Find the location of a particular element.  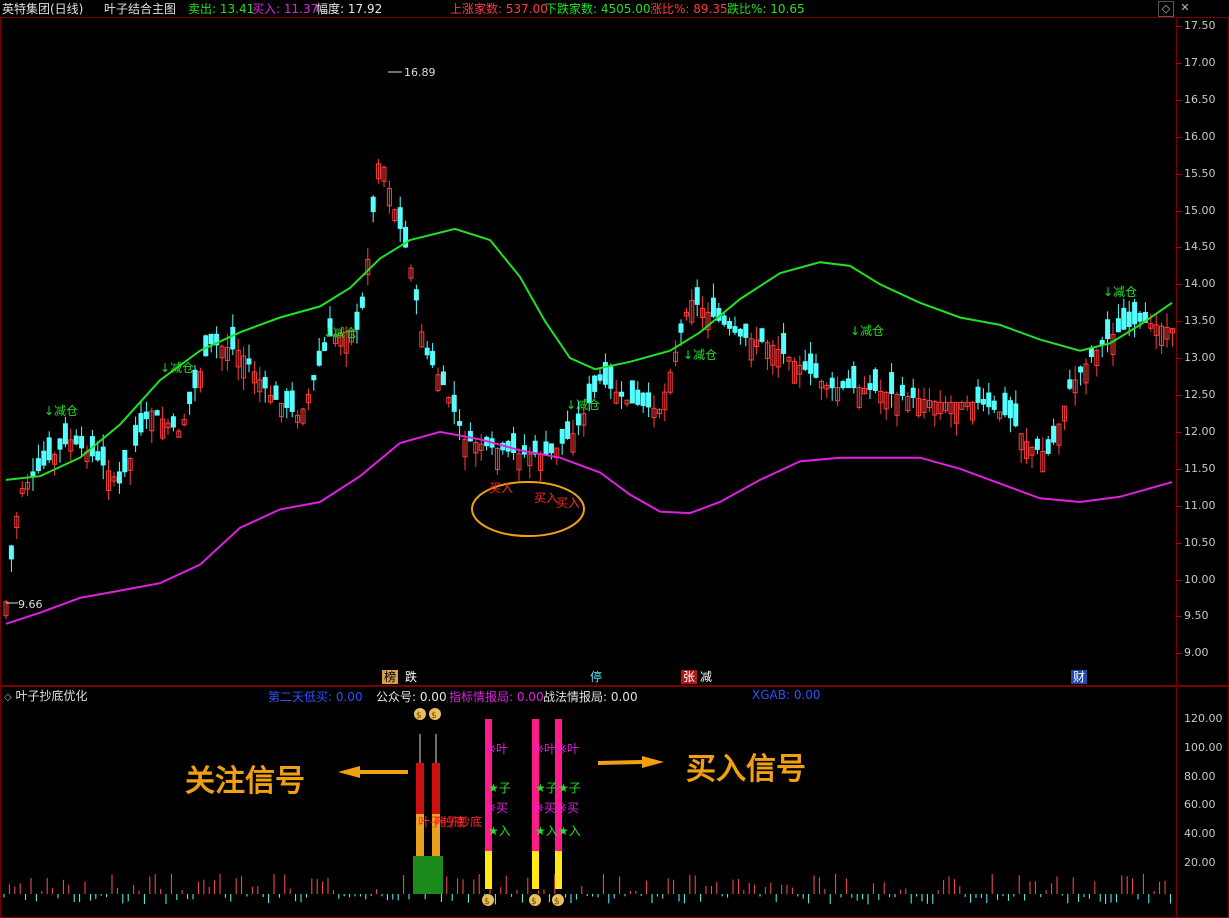

arrow-left-icon is located at coordinates (373, 772).